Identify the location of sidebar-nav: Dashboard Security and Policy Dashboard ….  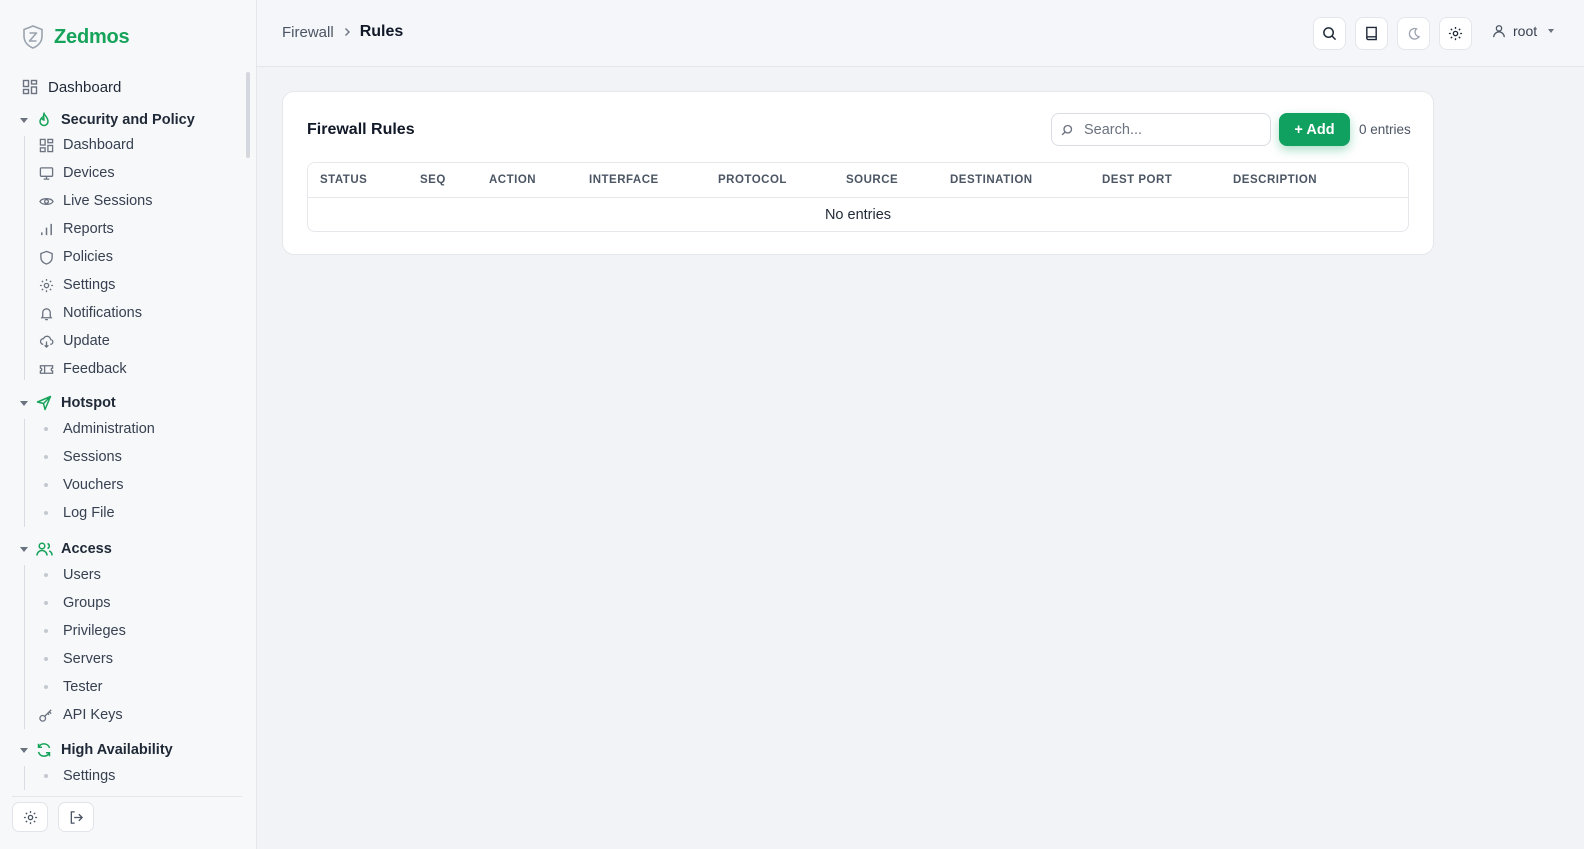
(122, 430).